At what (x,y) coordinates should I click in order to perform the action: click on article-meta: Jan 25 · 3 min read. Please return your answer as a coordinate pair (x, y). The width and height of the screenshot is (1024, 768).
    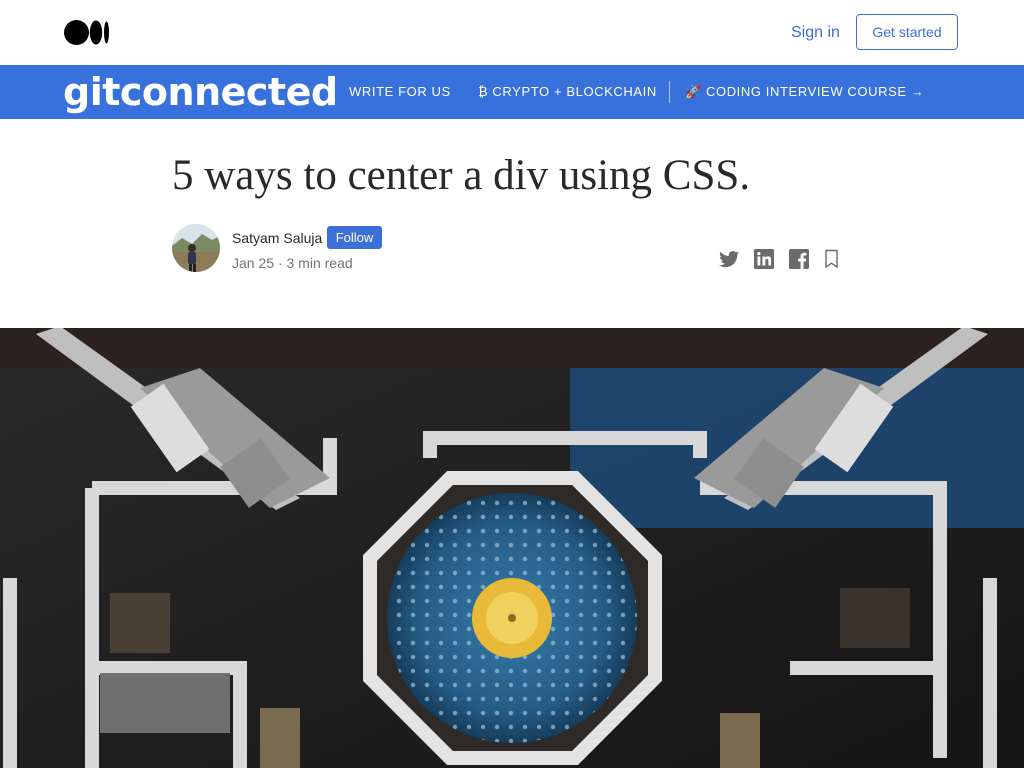
    Looking at the image, I should click on (292, 263).